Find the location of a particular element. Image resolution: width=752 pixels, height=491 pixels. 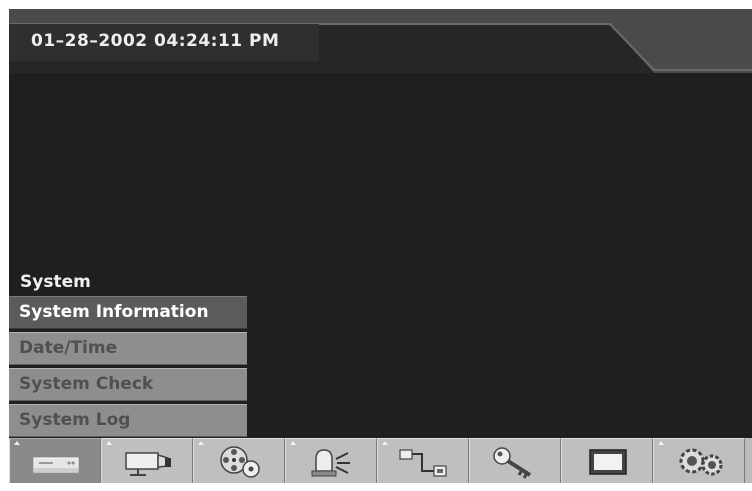

toolbar is located at coordinates (380, 460).